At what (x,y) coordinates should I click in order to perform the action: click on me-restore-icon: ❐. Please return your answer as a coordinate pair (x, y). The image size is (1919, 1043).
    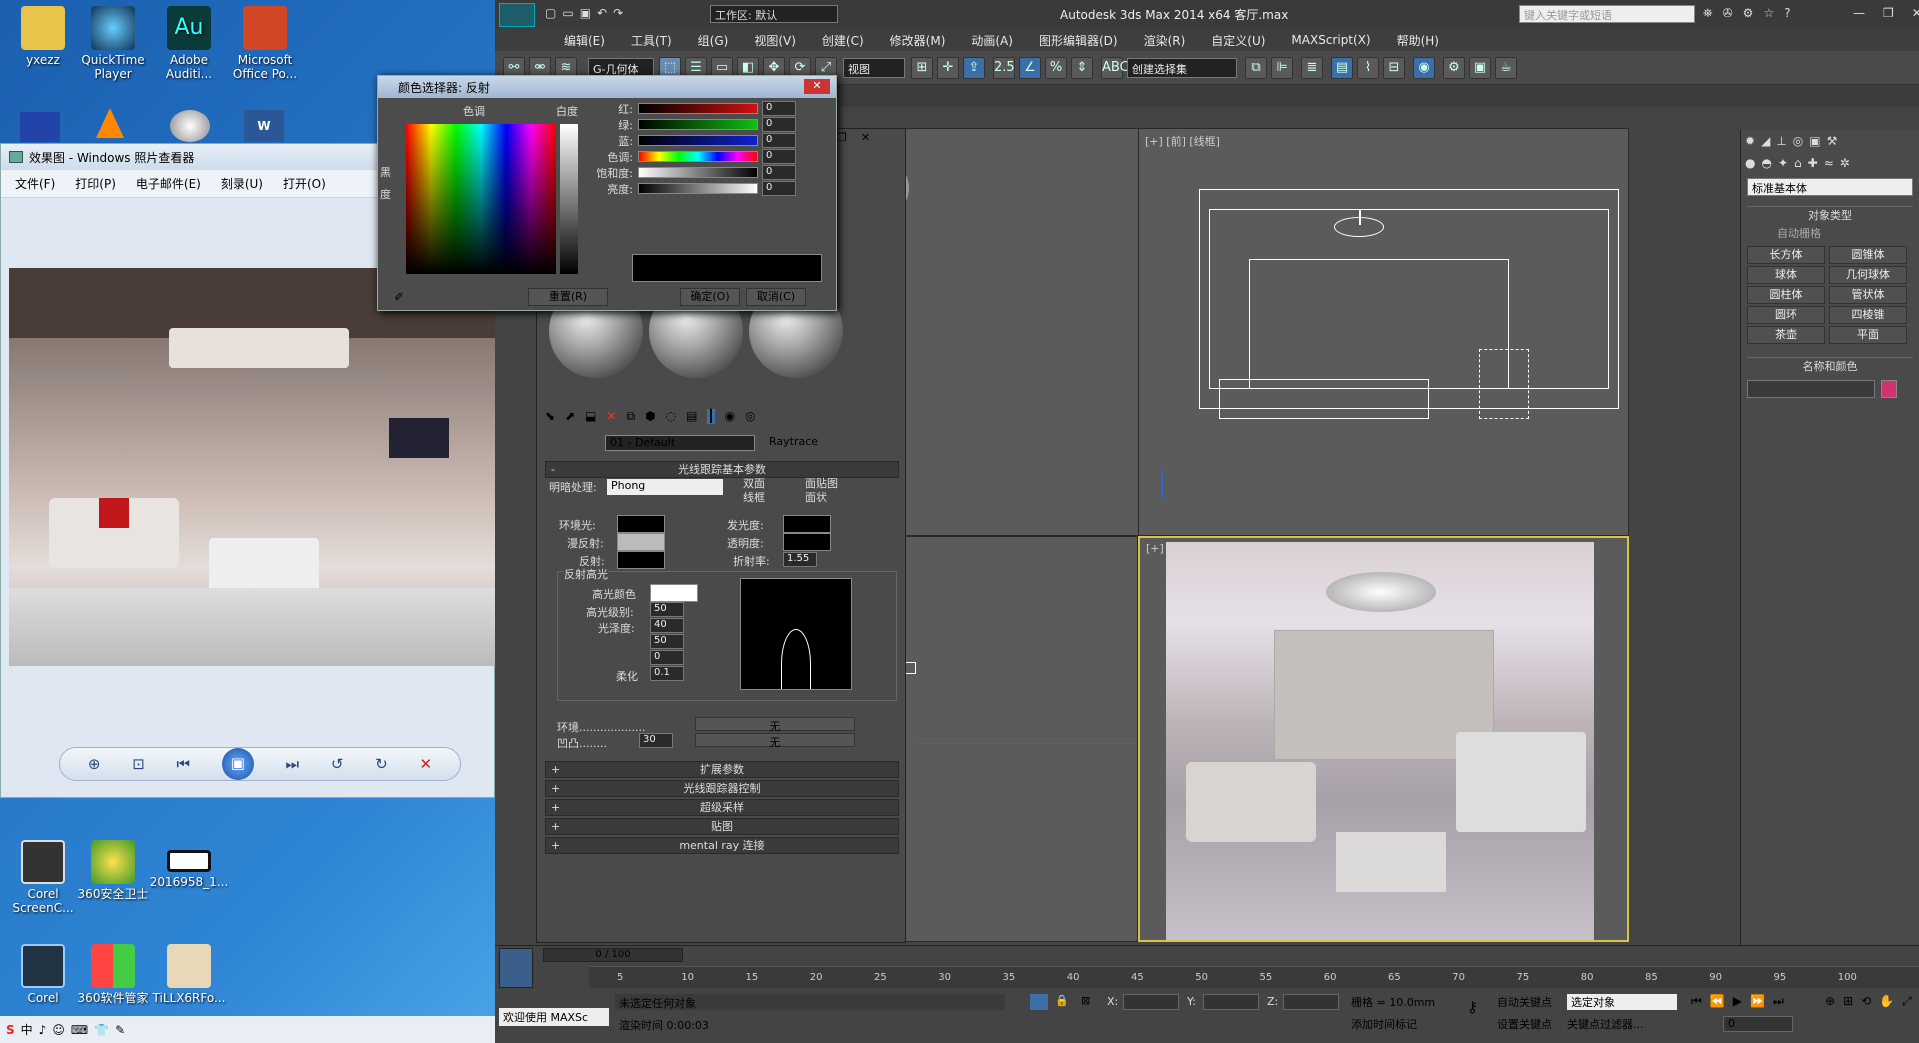
    Looking at the image, I should click on (842, 137).